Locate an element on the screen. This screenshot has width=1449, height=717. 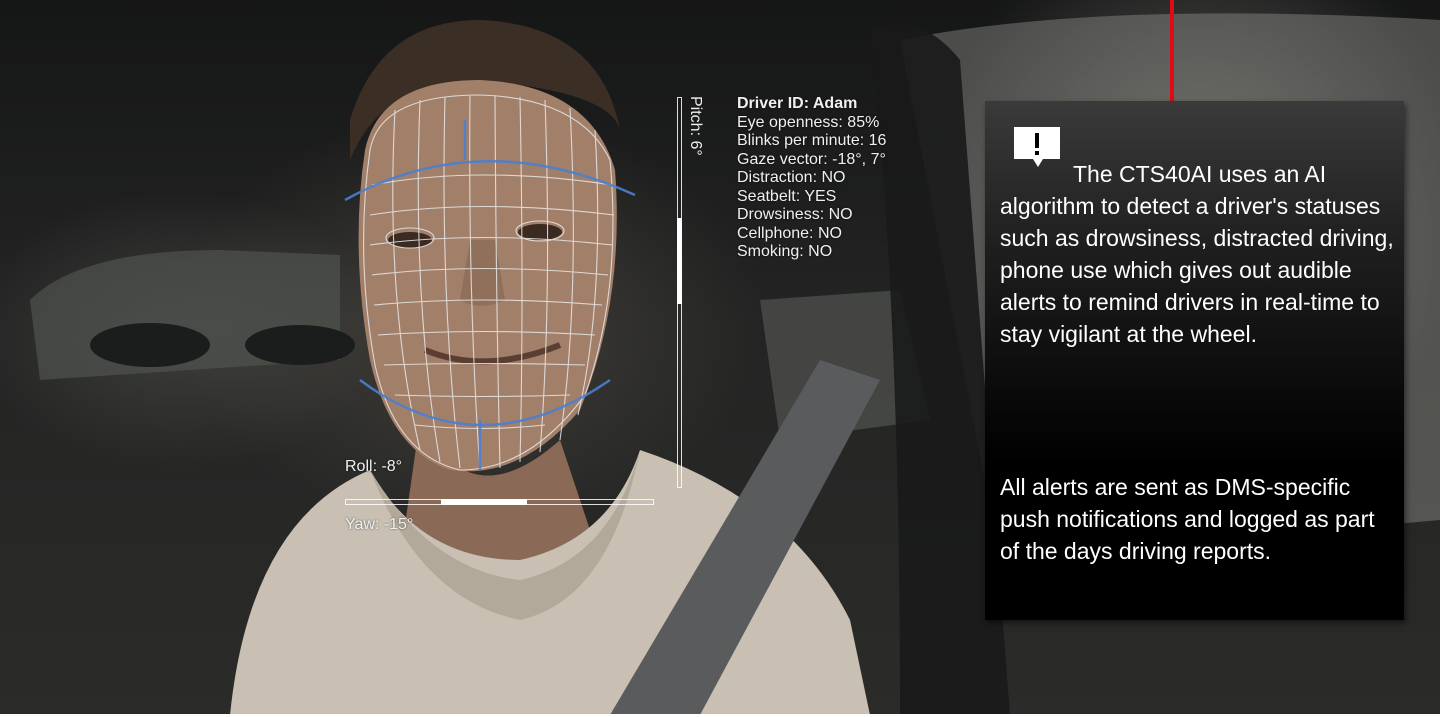
stat-blinks: Blinks per minute: 16 is located at coordinates (812, 140).